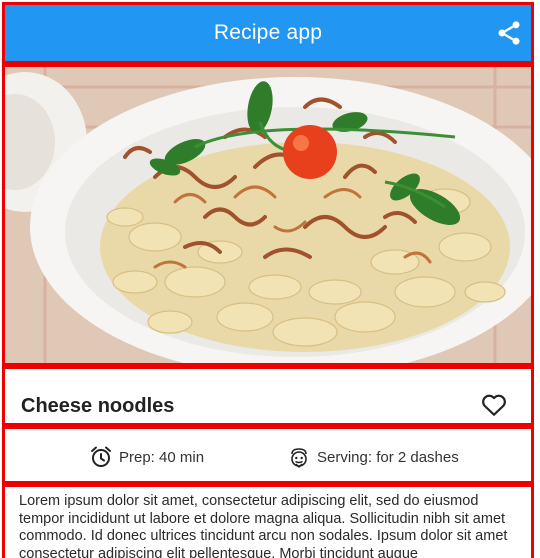  I want to click on app-title: Recipe app, so click(268, 32).